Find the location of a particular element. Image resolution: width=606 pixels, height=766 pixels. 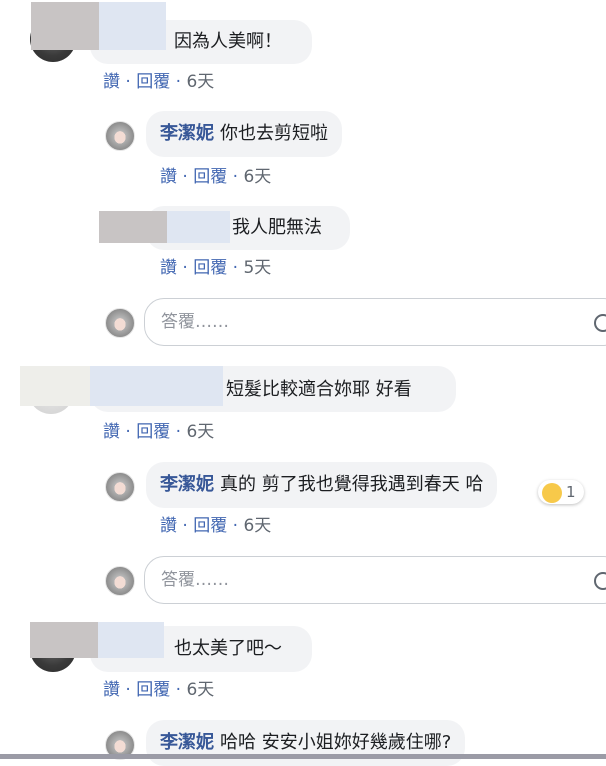

reply-bubble: 李潔妮 真的 剪了我也覺得我遇到春天 哈 is located at coordinates (322, 485).